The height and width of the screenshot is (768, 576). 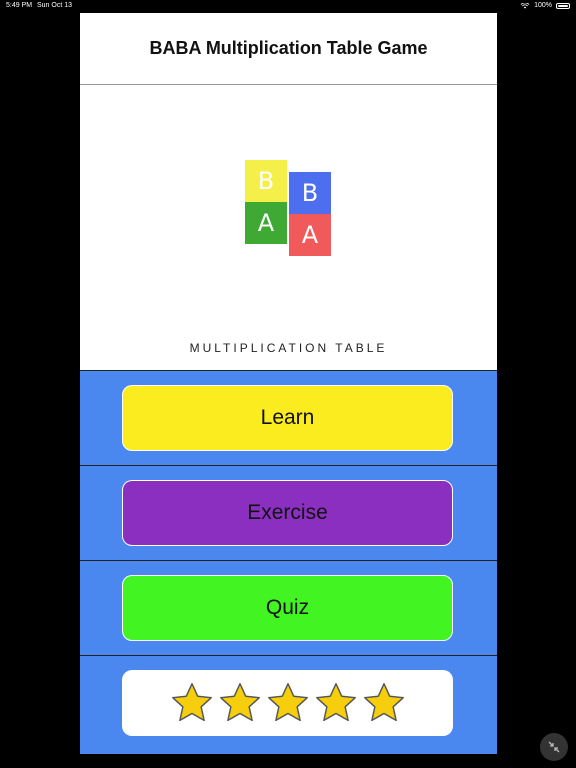 I want to click on logo-block-a2: A, so click(x=310, y=235).